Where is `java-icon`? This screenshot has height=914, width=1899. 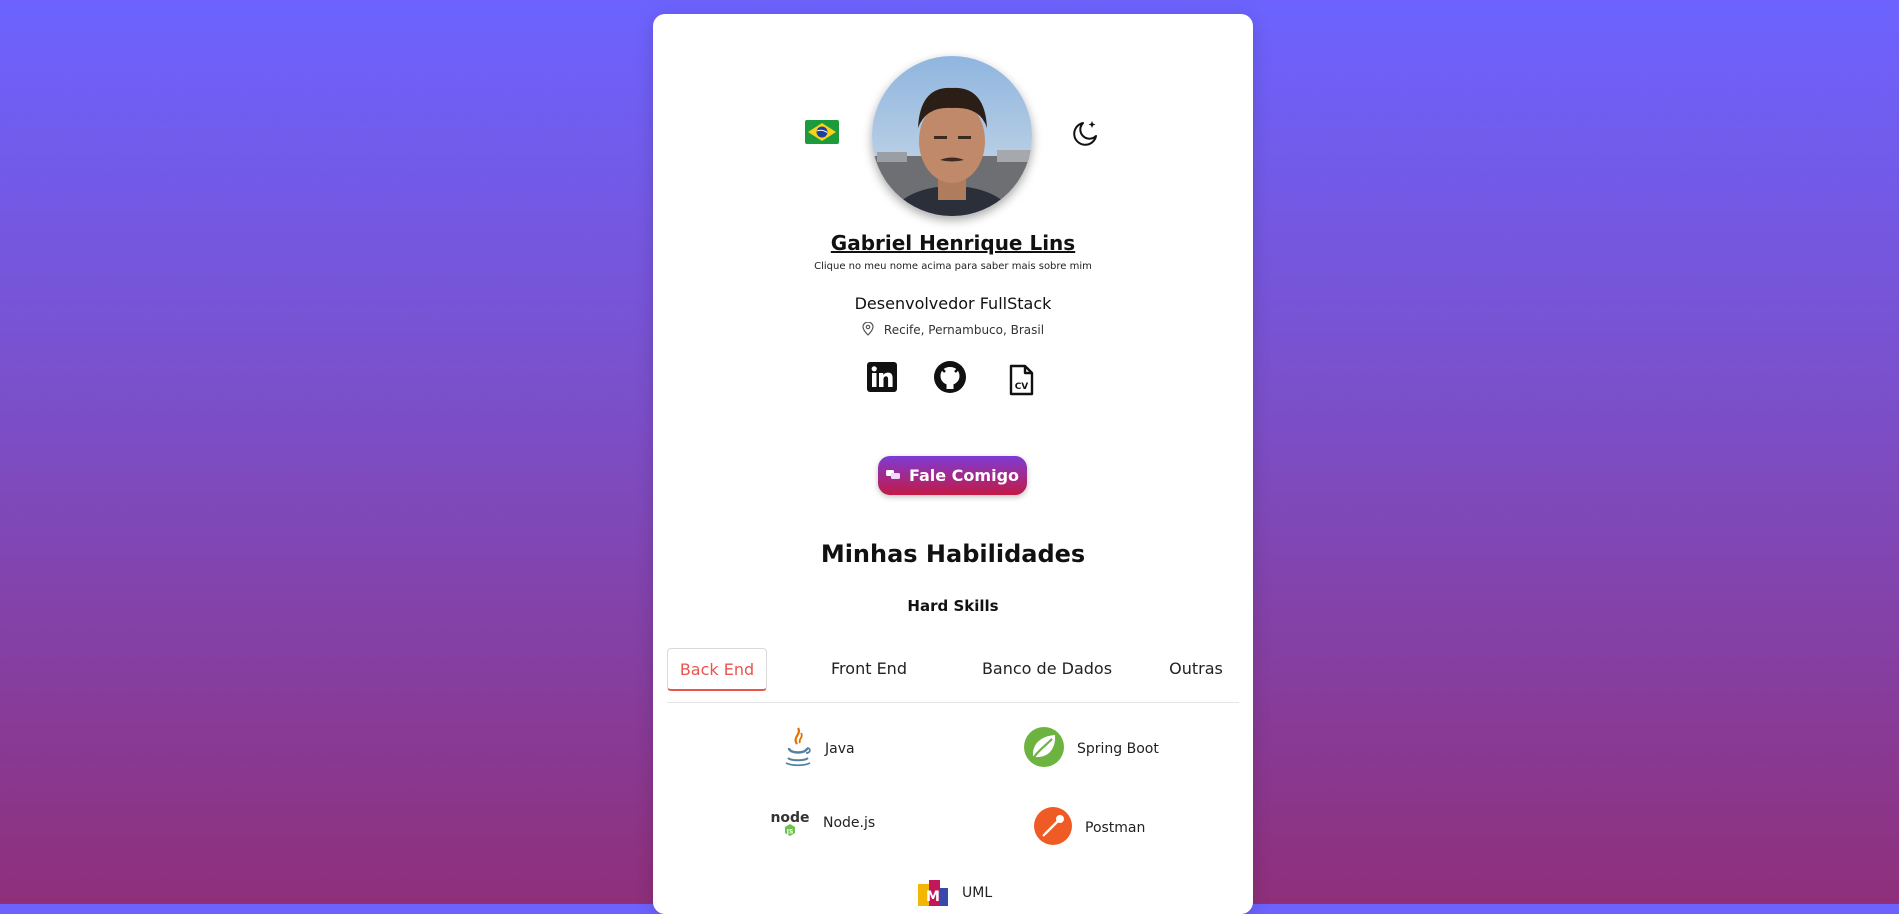
java-icon is located at coordinates (798, 749).